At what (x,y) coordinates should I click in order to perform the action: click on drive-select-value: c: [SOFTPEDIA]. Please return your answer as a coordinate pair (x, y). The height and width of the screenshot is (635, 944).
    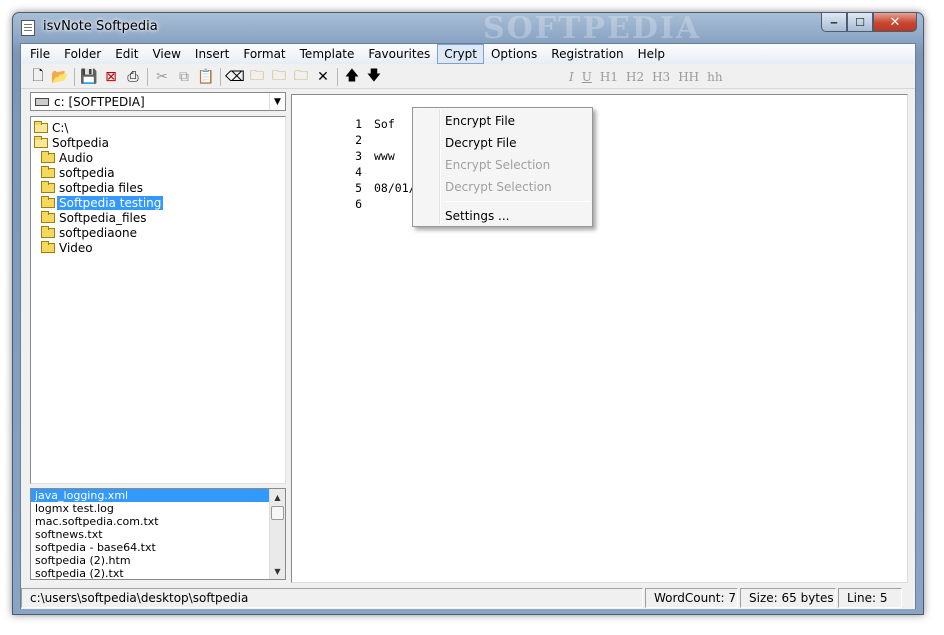
    Looking at the image, I should click on (99, 101).